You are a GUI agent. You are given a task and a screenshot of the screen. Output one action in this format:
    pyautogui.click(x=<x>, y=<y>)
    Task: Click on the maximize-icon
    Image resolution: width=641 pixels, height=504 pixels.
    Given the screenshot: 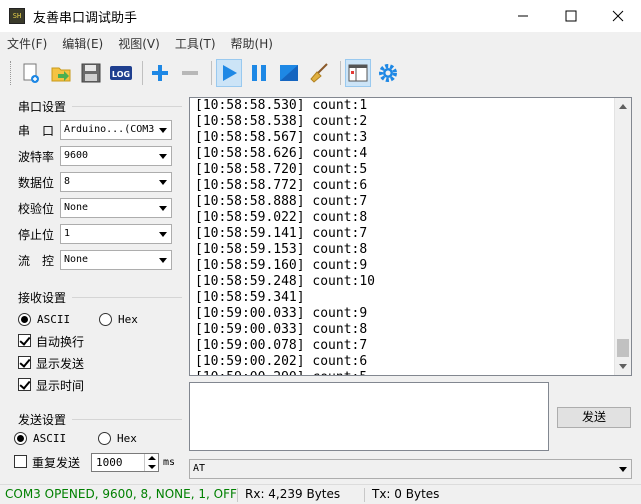 What is the action you would take?
    pyautogui.click(x=571, y=16)
    